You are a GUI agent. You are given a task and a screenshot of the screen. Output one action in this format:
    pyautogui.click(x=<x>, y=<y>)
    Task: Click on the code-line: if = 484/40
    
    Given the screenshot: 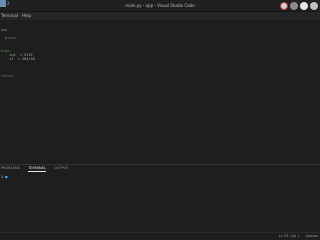 What is the action you would take?
    pyautogui.click(x=18, y=59)
    